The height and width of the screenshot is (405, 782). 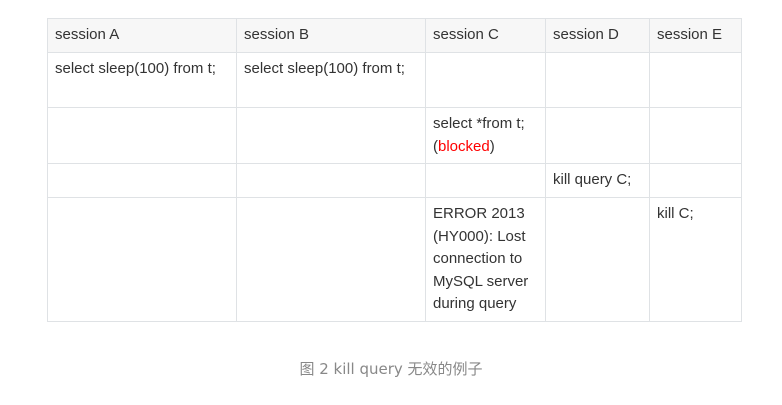 I want to click on cell-session-c: select *from t; (blocked), so click(x=485, y=135).